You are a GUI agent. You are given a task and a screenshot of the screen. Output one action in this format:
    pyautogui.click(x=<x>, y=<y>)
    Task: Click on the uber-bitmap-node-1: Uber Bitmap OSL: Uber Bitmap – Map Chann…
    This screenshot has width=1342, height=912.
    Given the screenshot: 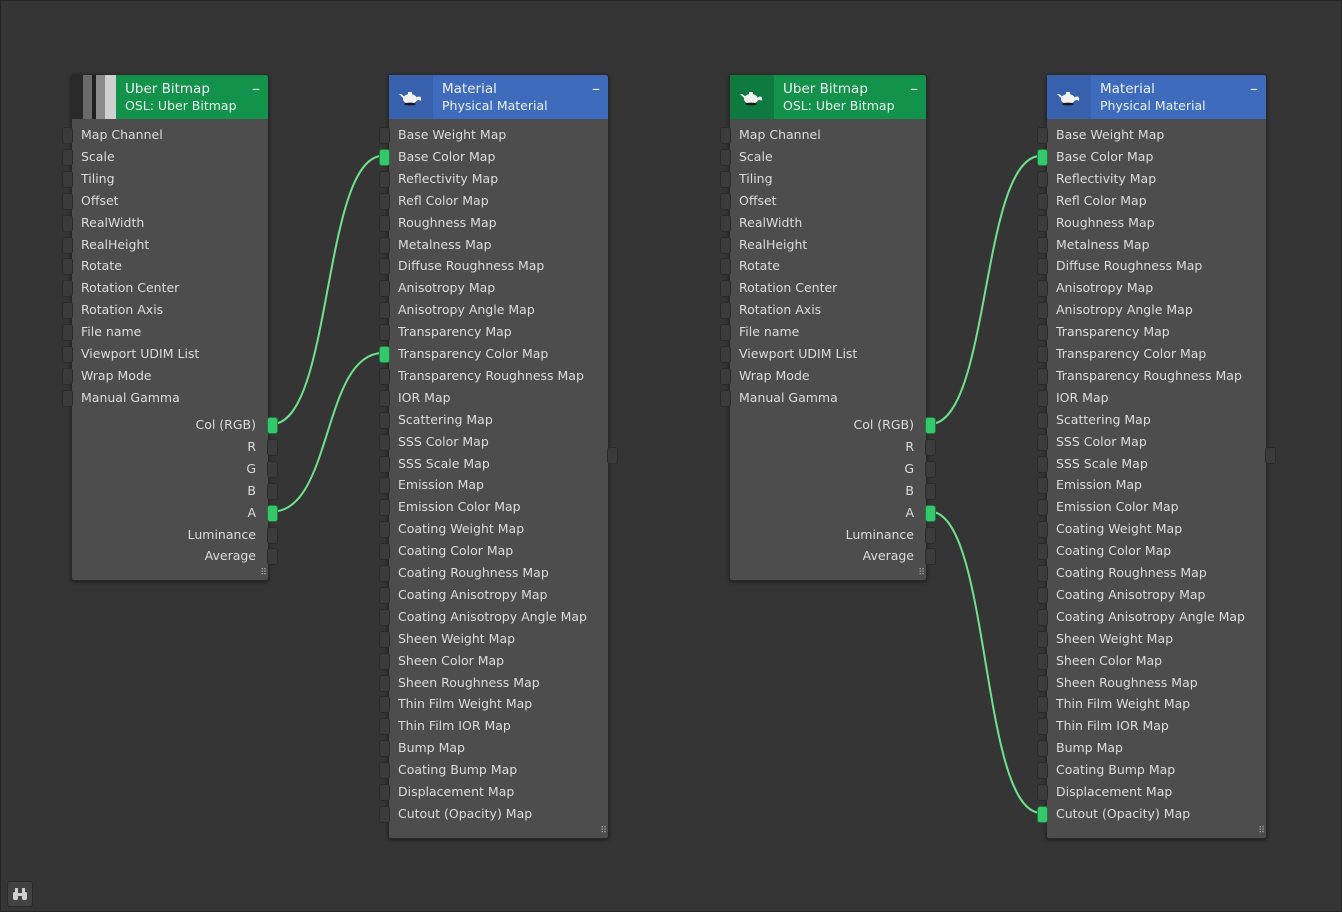 What is the action you would take?
    pyautogui.click(x=170, y=327)
    